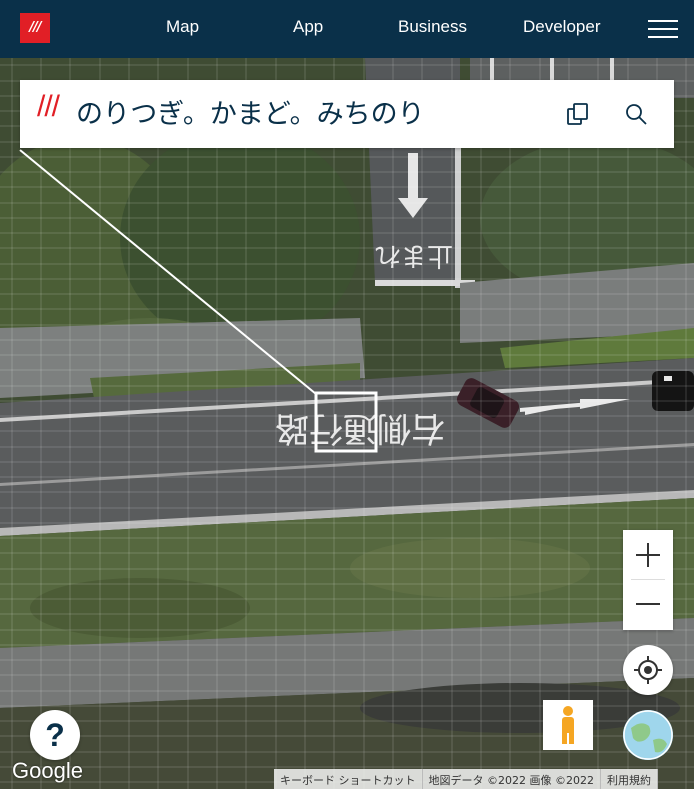  What do you see at coordinates (636, 114) in the screenshot?
I see `search-icon` at bounding box center [636, 114].